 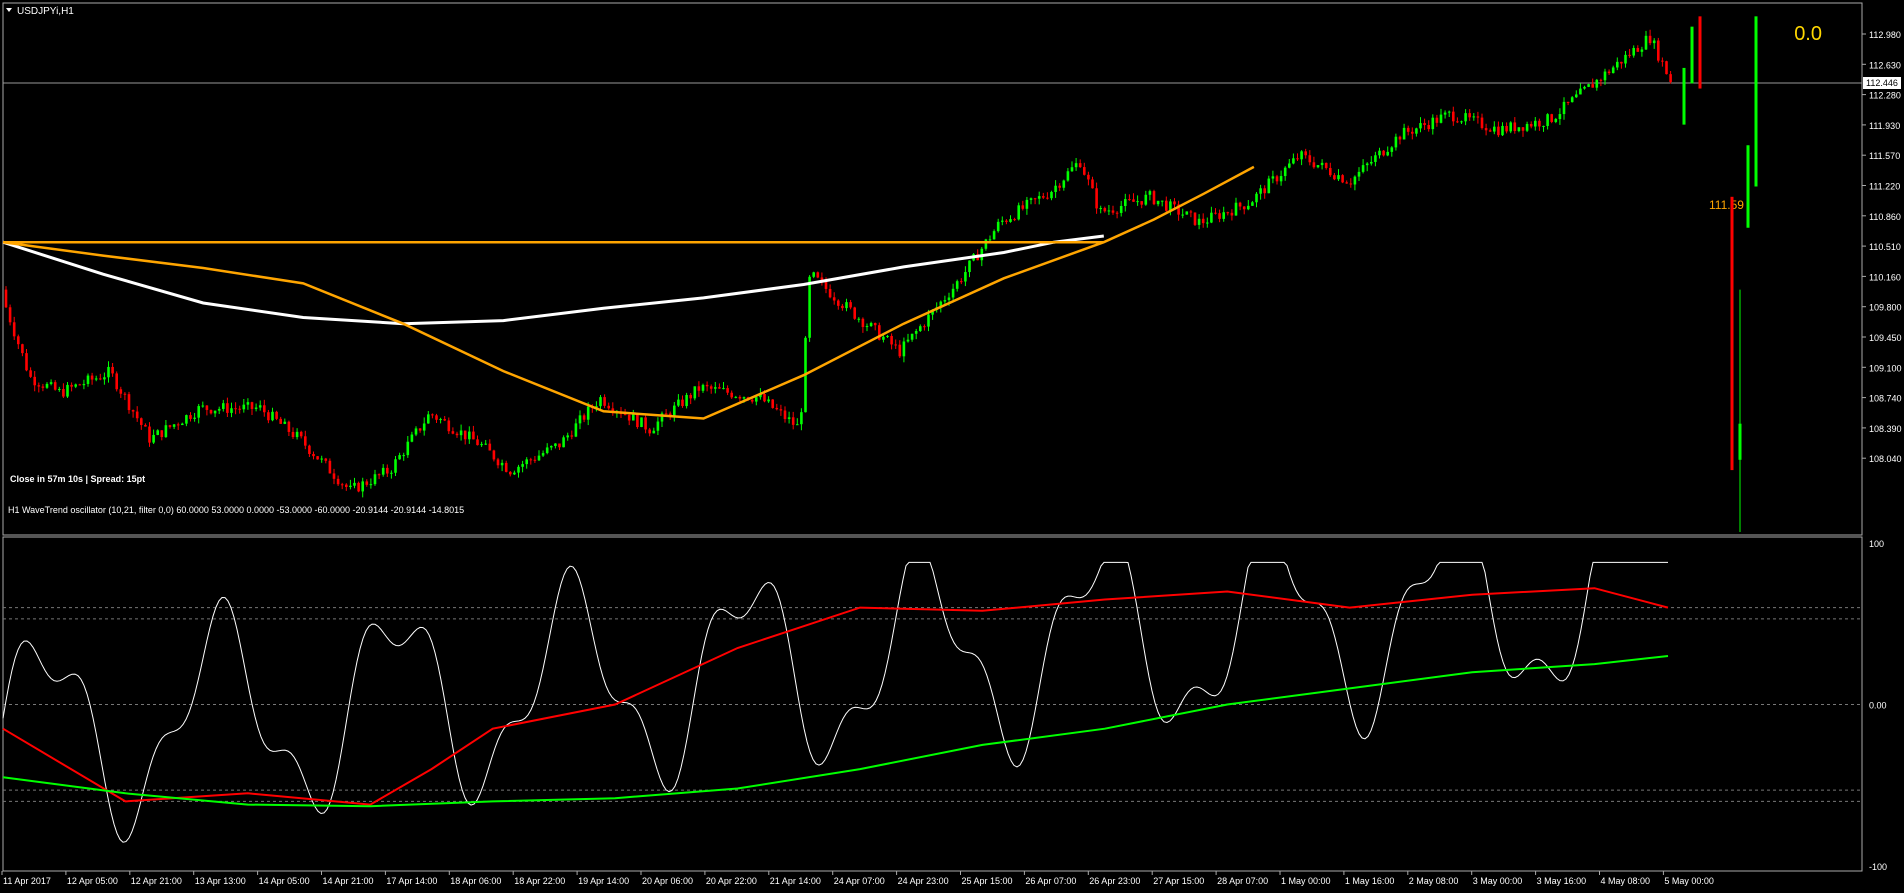 What do you see at coordinates (92, 881) in the screenshot?
I see `time-tick-label: 12 Apr 05:00` at bounding box center [92, 881].